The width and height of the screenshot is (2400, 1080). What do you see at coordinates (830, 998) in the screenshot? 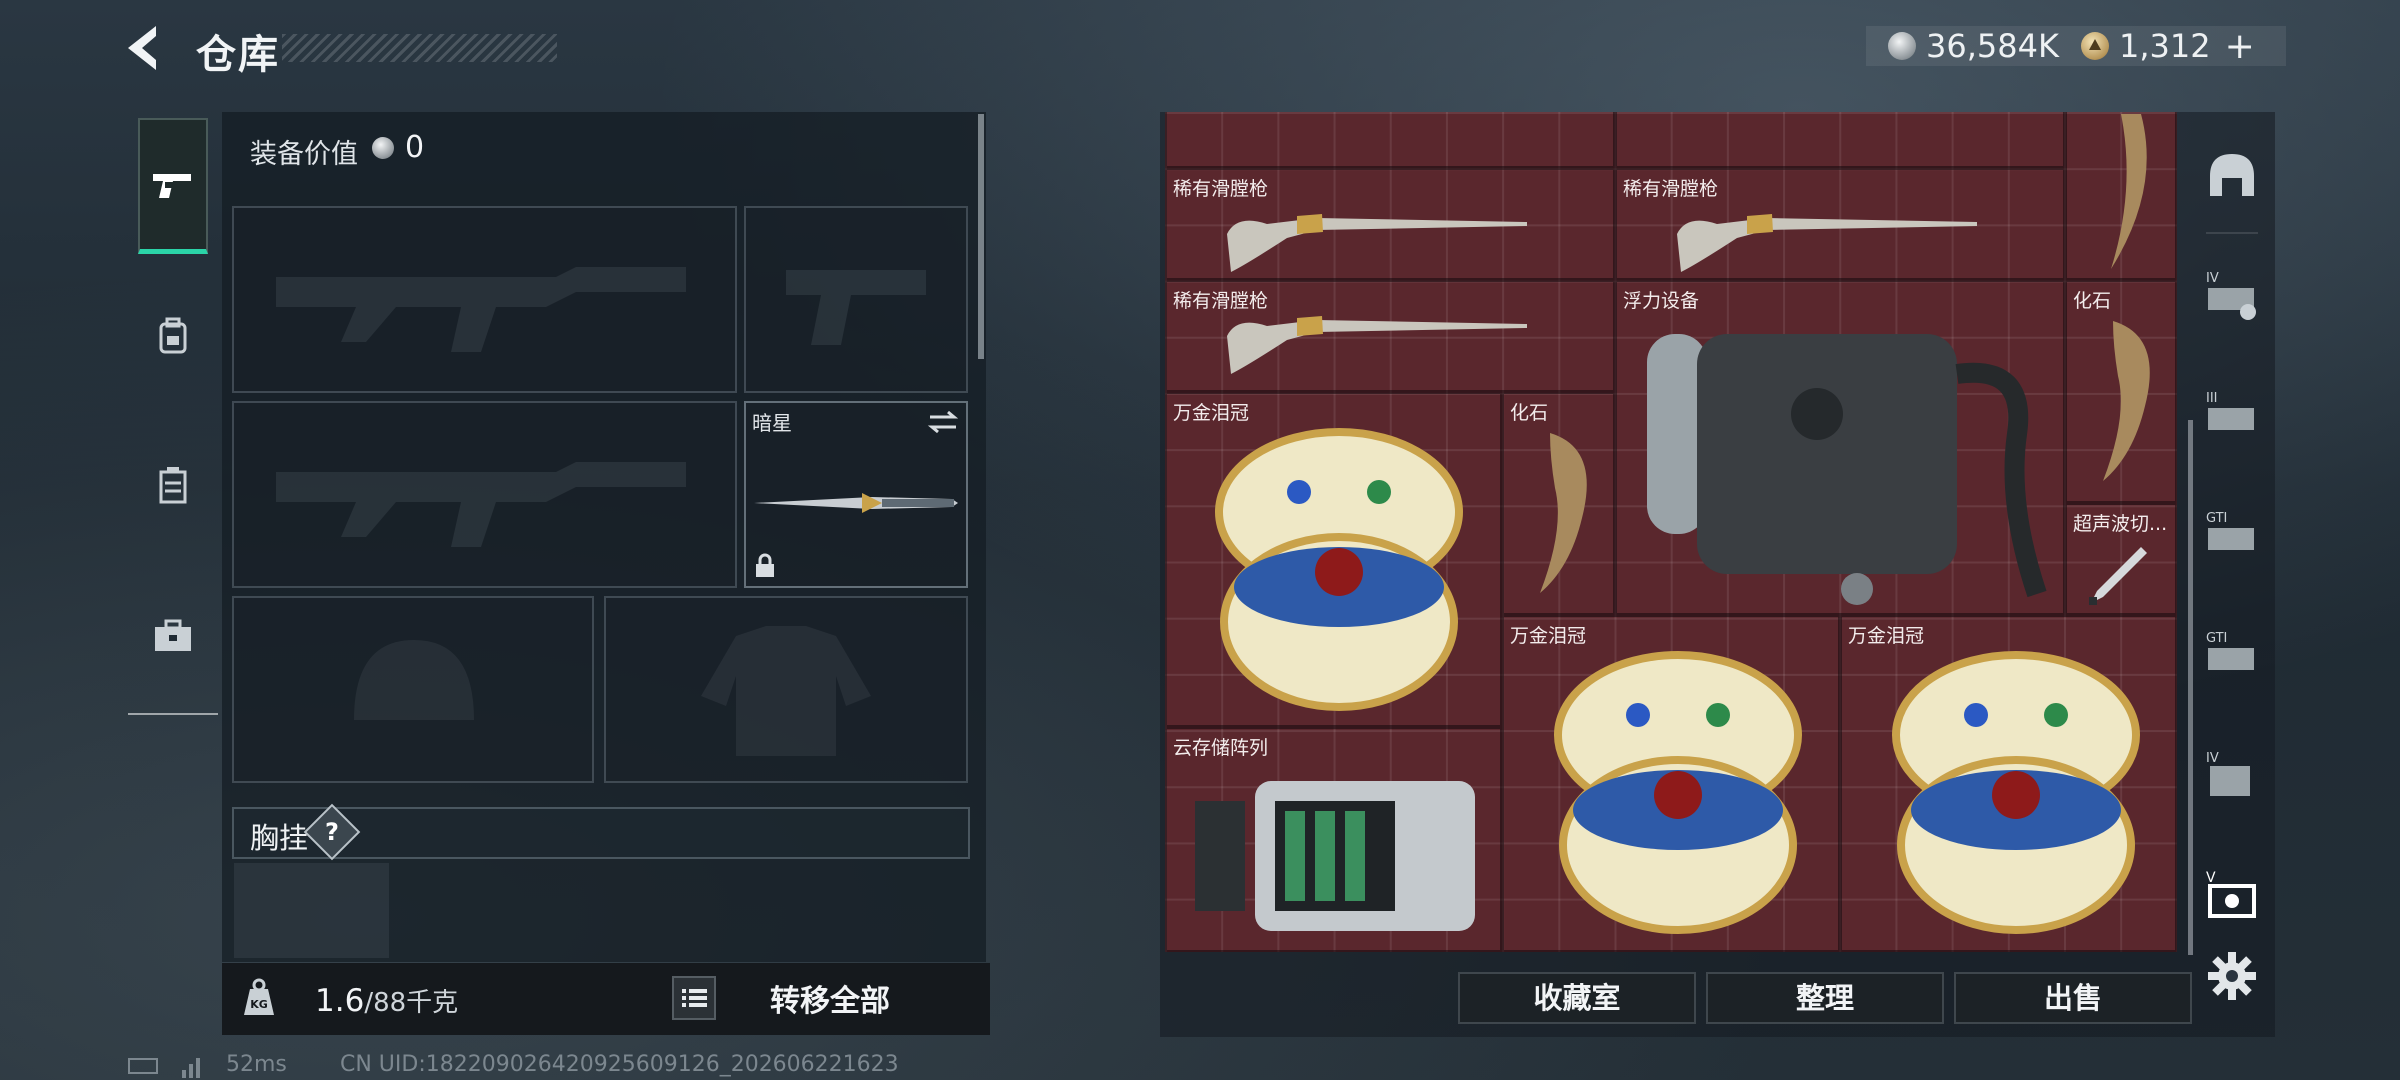
I see `transfer-all-button: 转移全部` at bounding box center [830, 998].